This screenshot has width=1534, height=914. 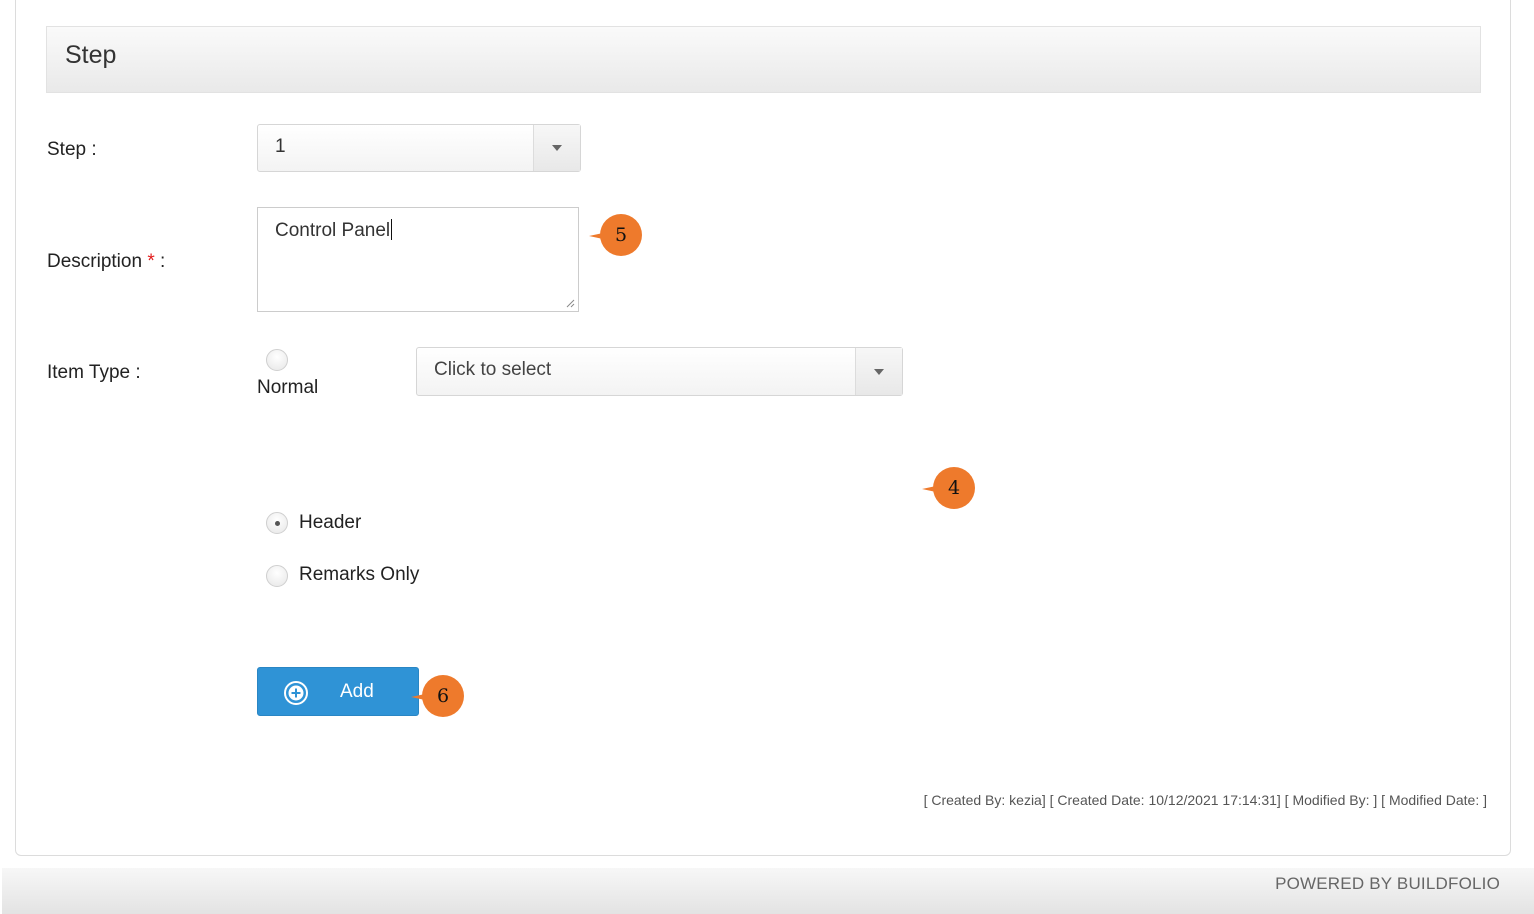 What do you see at coordinates (338, 691) in the screenshot?
I see `add-button: Add` at bounding box center [338, 691].